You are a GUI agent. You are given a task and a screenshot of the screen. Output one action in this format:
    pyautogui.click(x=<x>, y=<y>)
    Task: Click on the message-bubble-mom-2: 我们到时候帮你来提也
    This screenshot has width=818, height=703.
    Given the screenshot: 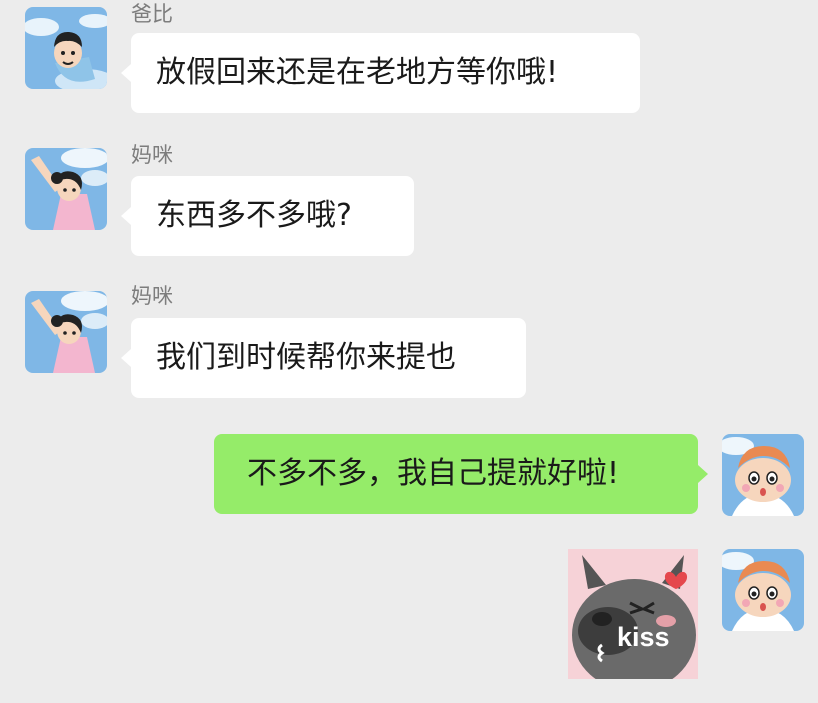 What is the action you would take?
    pyautogui.click(x=323, y=358)
    